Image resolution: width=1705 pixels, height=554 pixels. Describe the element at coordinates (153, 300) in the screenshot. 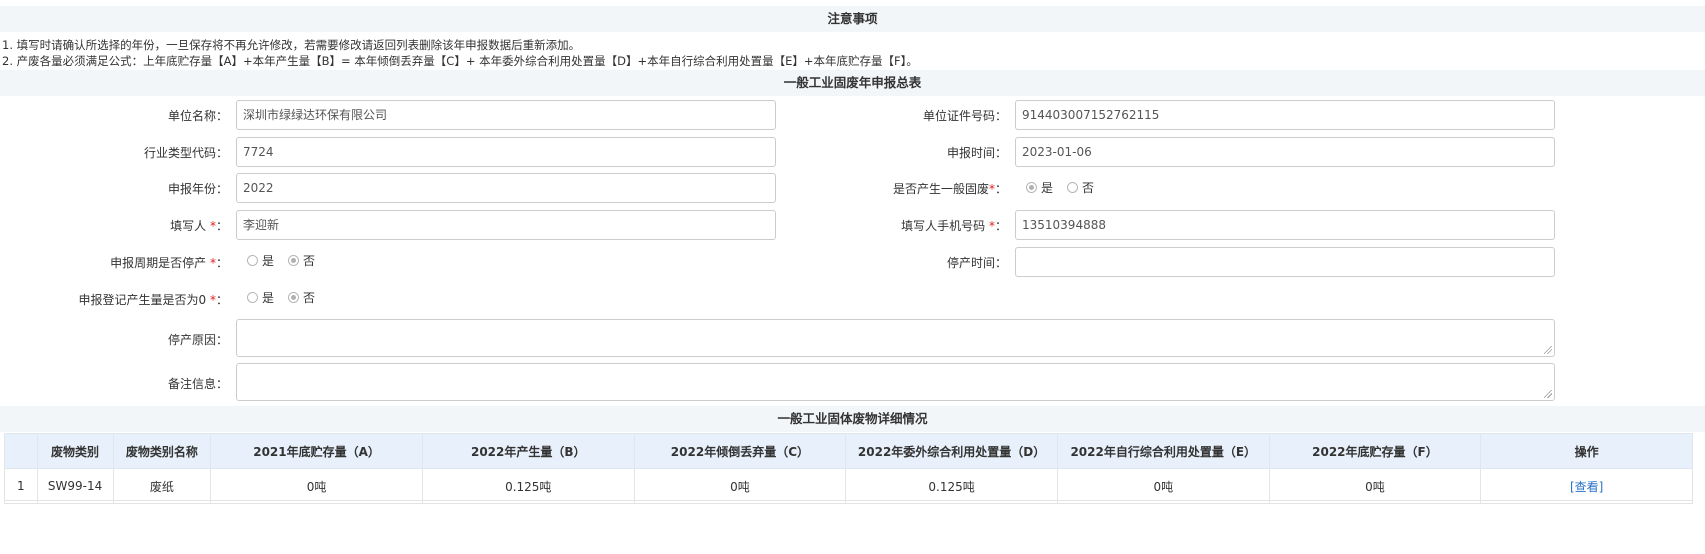

I see `zero-output-label: 申报登记产生量是否为0 *：` at that location.